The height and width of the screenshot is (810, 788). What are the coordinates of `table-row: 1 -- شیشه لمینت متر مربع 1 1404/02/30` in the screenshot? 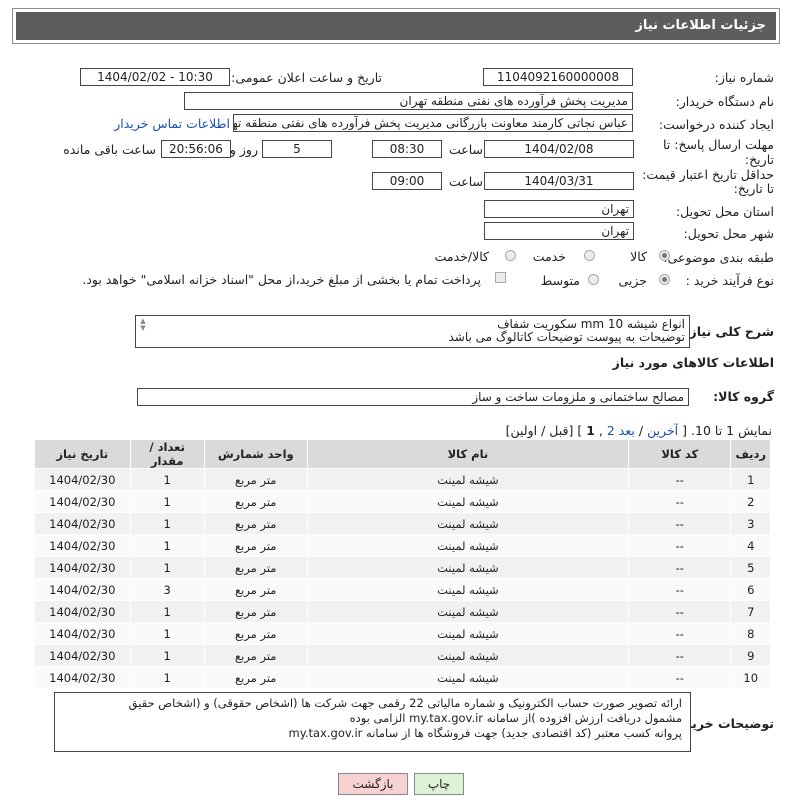 It's located at (402, 479).